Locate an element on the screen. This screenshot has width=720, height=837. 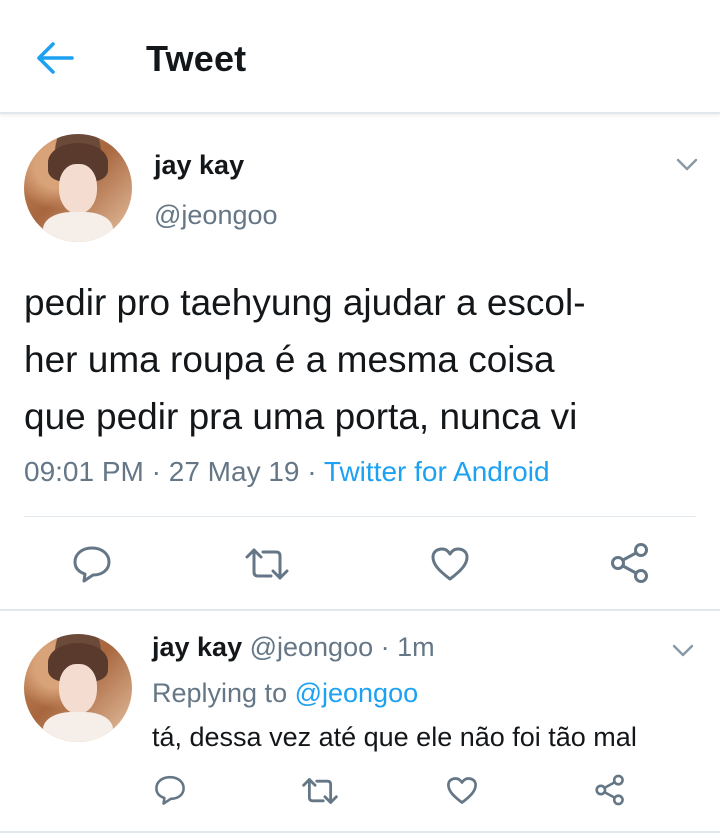
arrow-left-icon is located at coordinates (55, 58).